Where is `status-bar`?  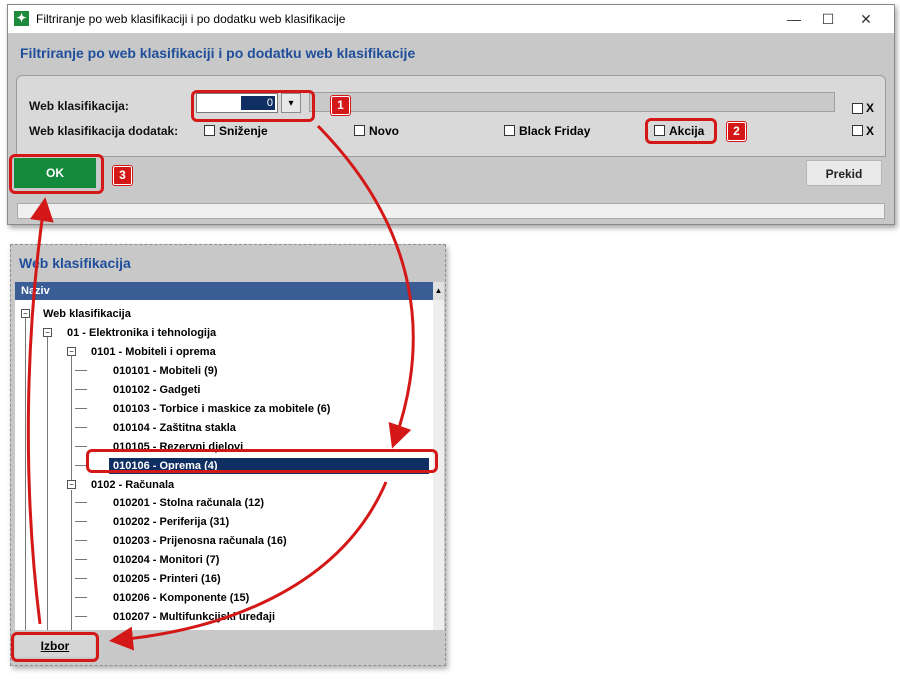
status-bar is located at coordinates (451, 211).